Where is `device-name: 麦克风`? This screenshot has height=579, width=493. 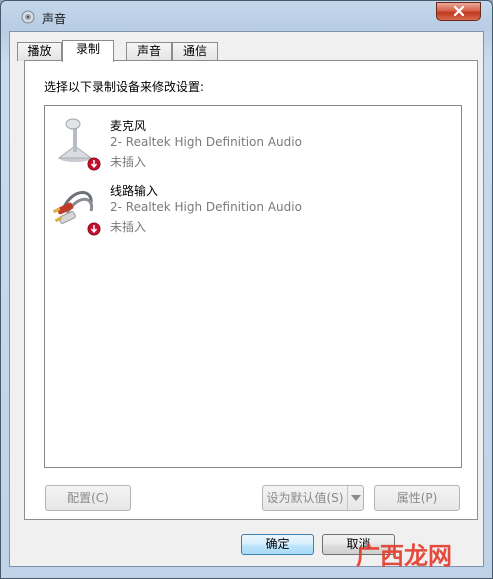
device-name: 麦克风 is located at coordinates (128, 126).